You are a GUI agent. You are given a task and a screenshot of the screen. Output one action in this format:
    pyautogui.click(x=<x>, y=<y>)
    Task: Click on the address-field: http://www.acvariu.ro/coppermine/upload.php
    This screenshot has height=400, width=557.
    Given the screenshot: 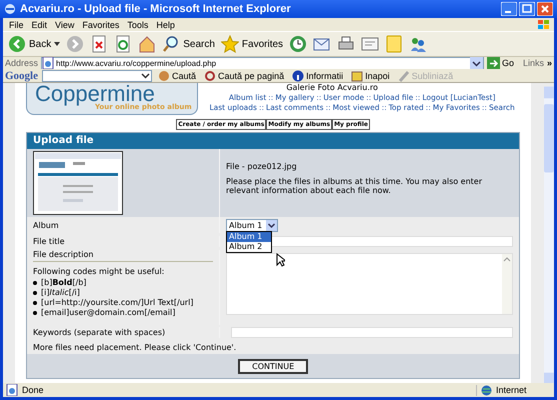 What is the action you would take?
    pyautogui.click(x=262, y=63)
    